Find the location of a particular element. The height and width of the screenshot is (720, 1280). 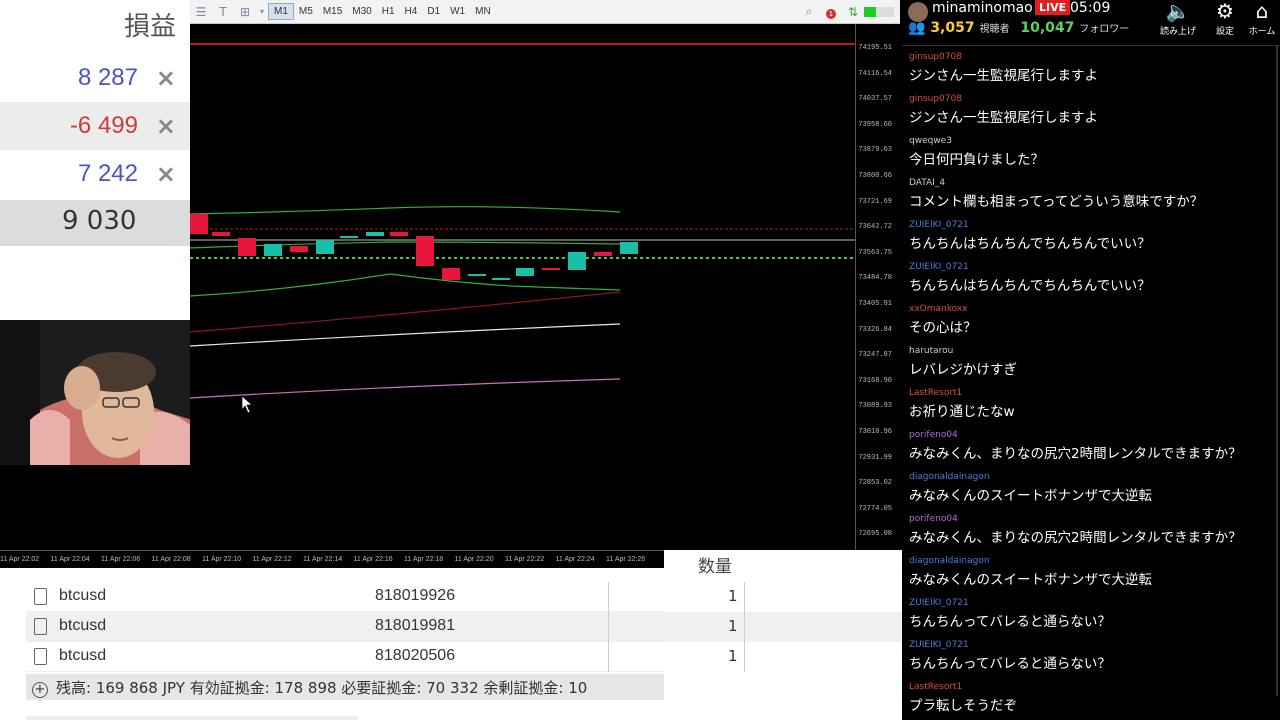

time-tick-label: 11 Apr 22:22 is located at coordinates (525, 559).